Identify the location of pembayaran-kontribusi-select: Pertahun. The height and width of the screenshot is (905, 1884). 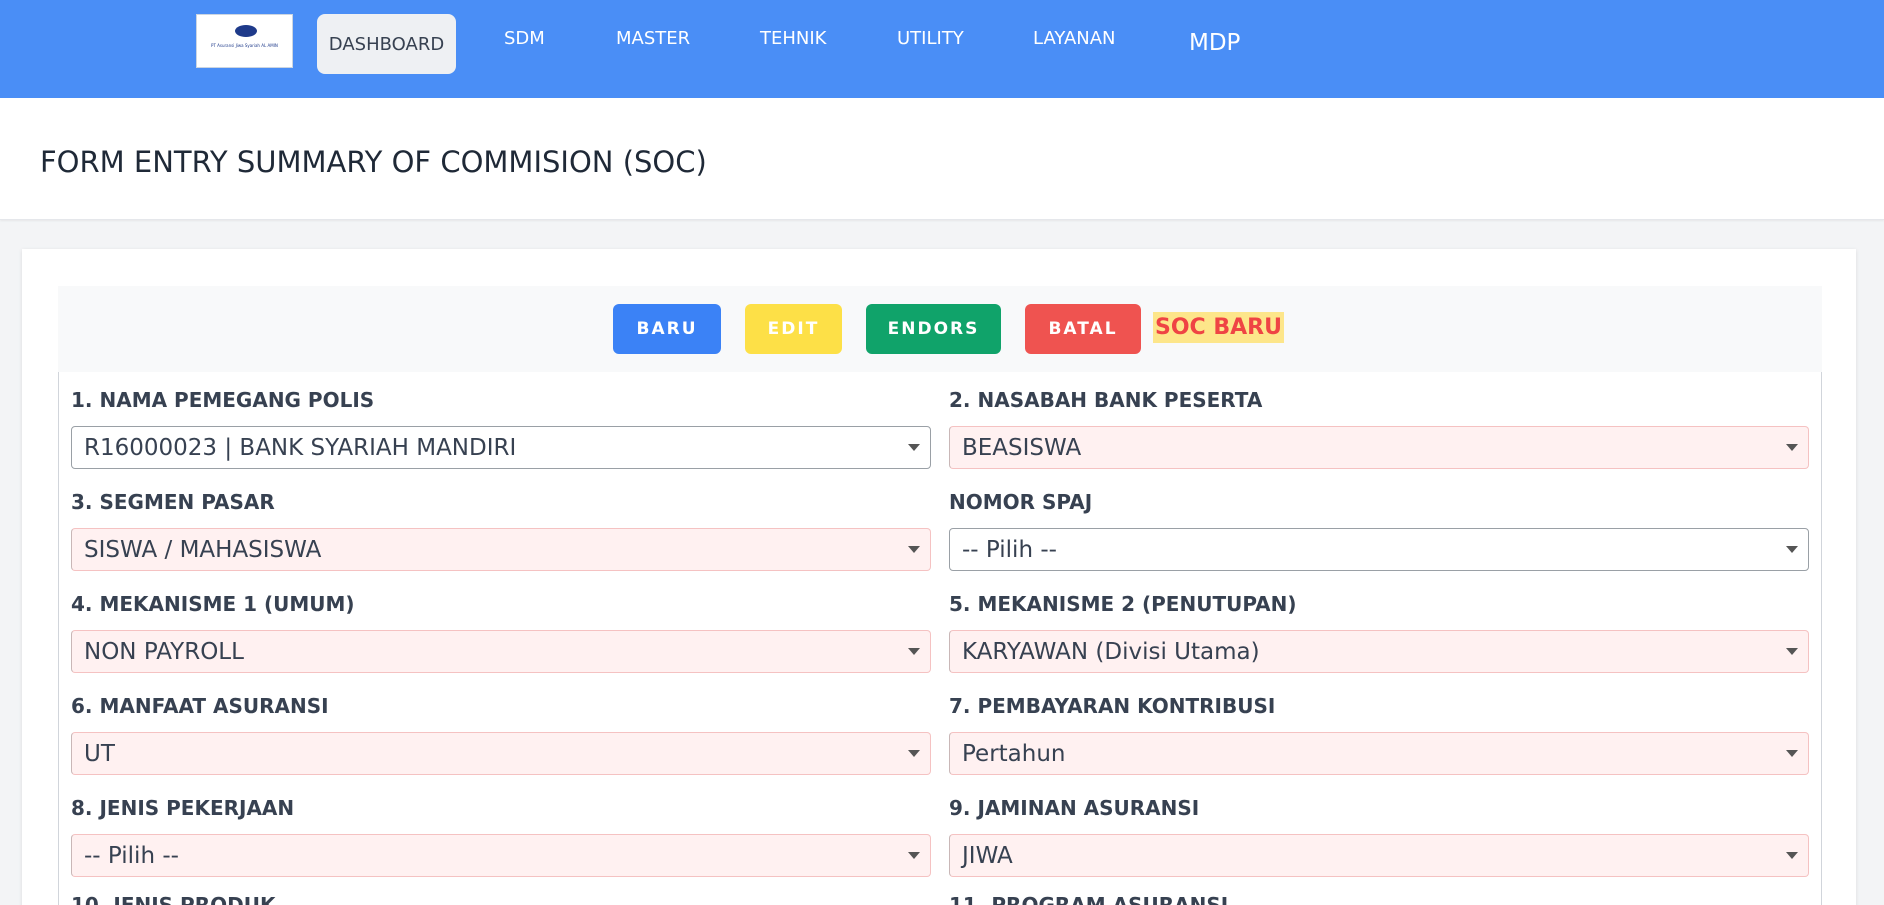
(1379, 753).